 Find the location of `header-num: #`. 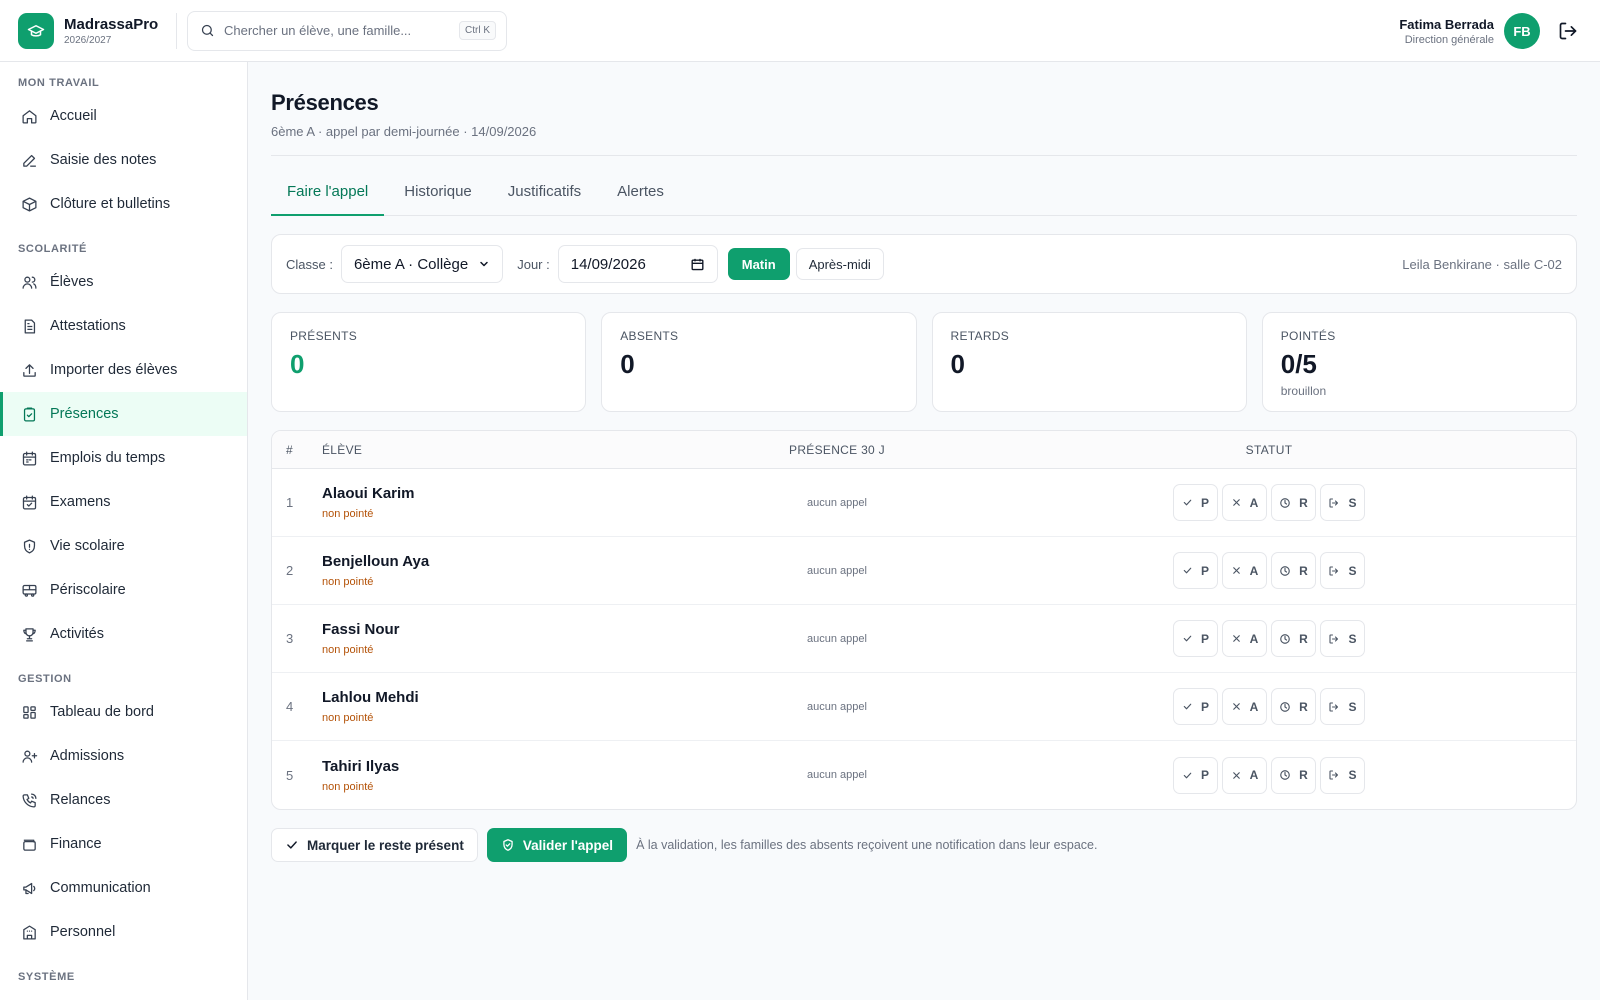

header-num: # is located at coordinates (289, 449).